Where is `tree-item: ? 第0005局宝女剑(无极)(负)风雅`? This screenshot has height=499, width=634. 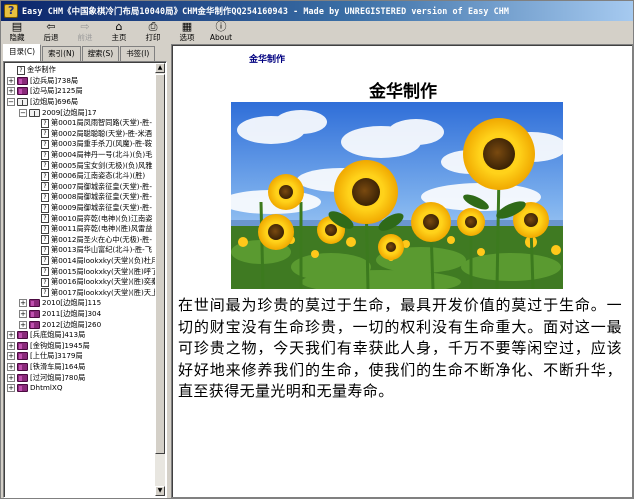 tree-item: ? 第0005局宝女剑(无极)(负)风雅 is located at coordinates (82, 165).